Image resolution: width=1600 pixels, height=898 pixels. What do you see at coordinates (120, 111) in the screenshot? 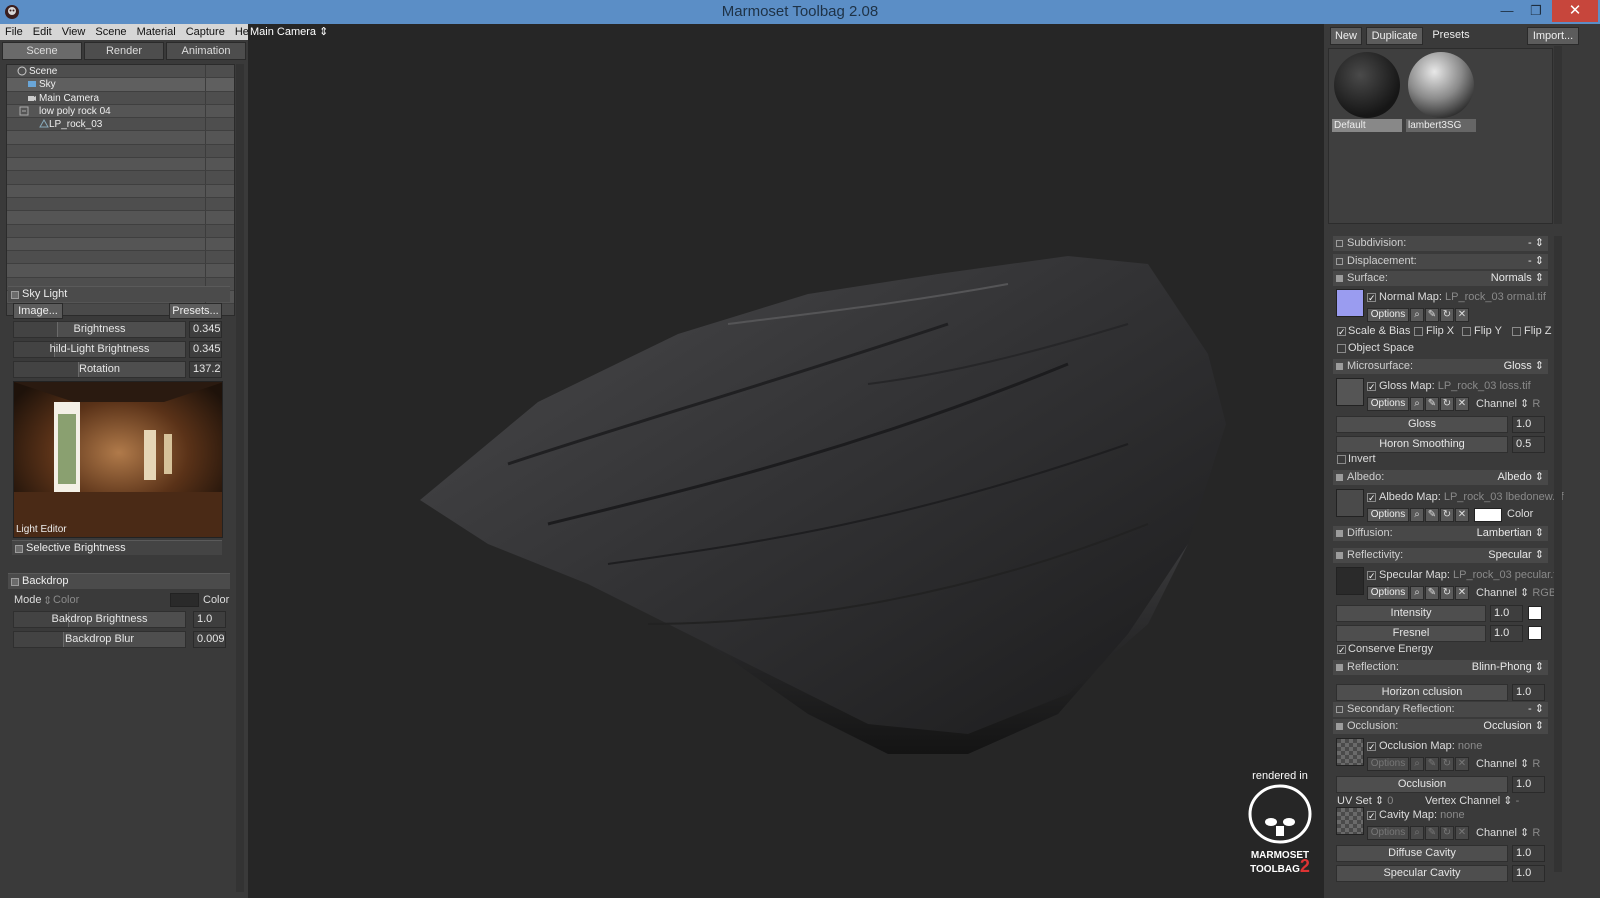
I see `outliner-row-group: low poly rock 04` at bounding box center [120, 111].